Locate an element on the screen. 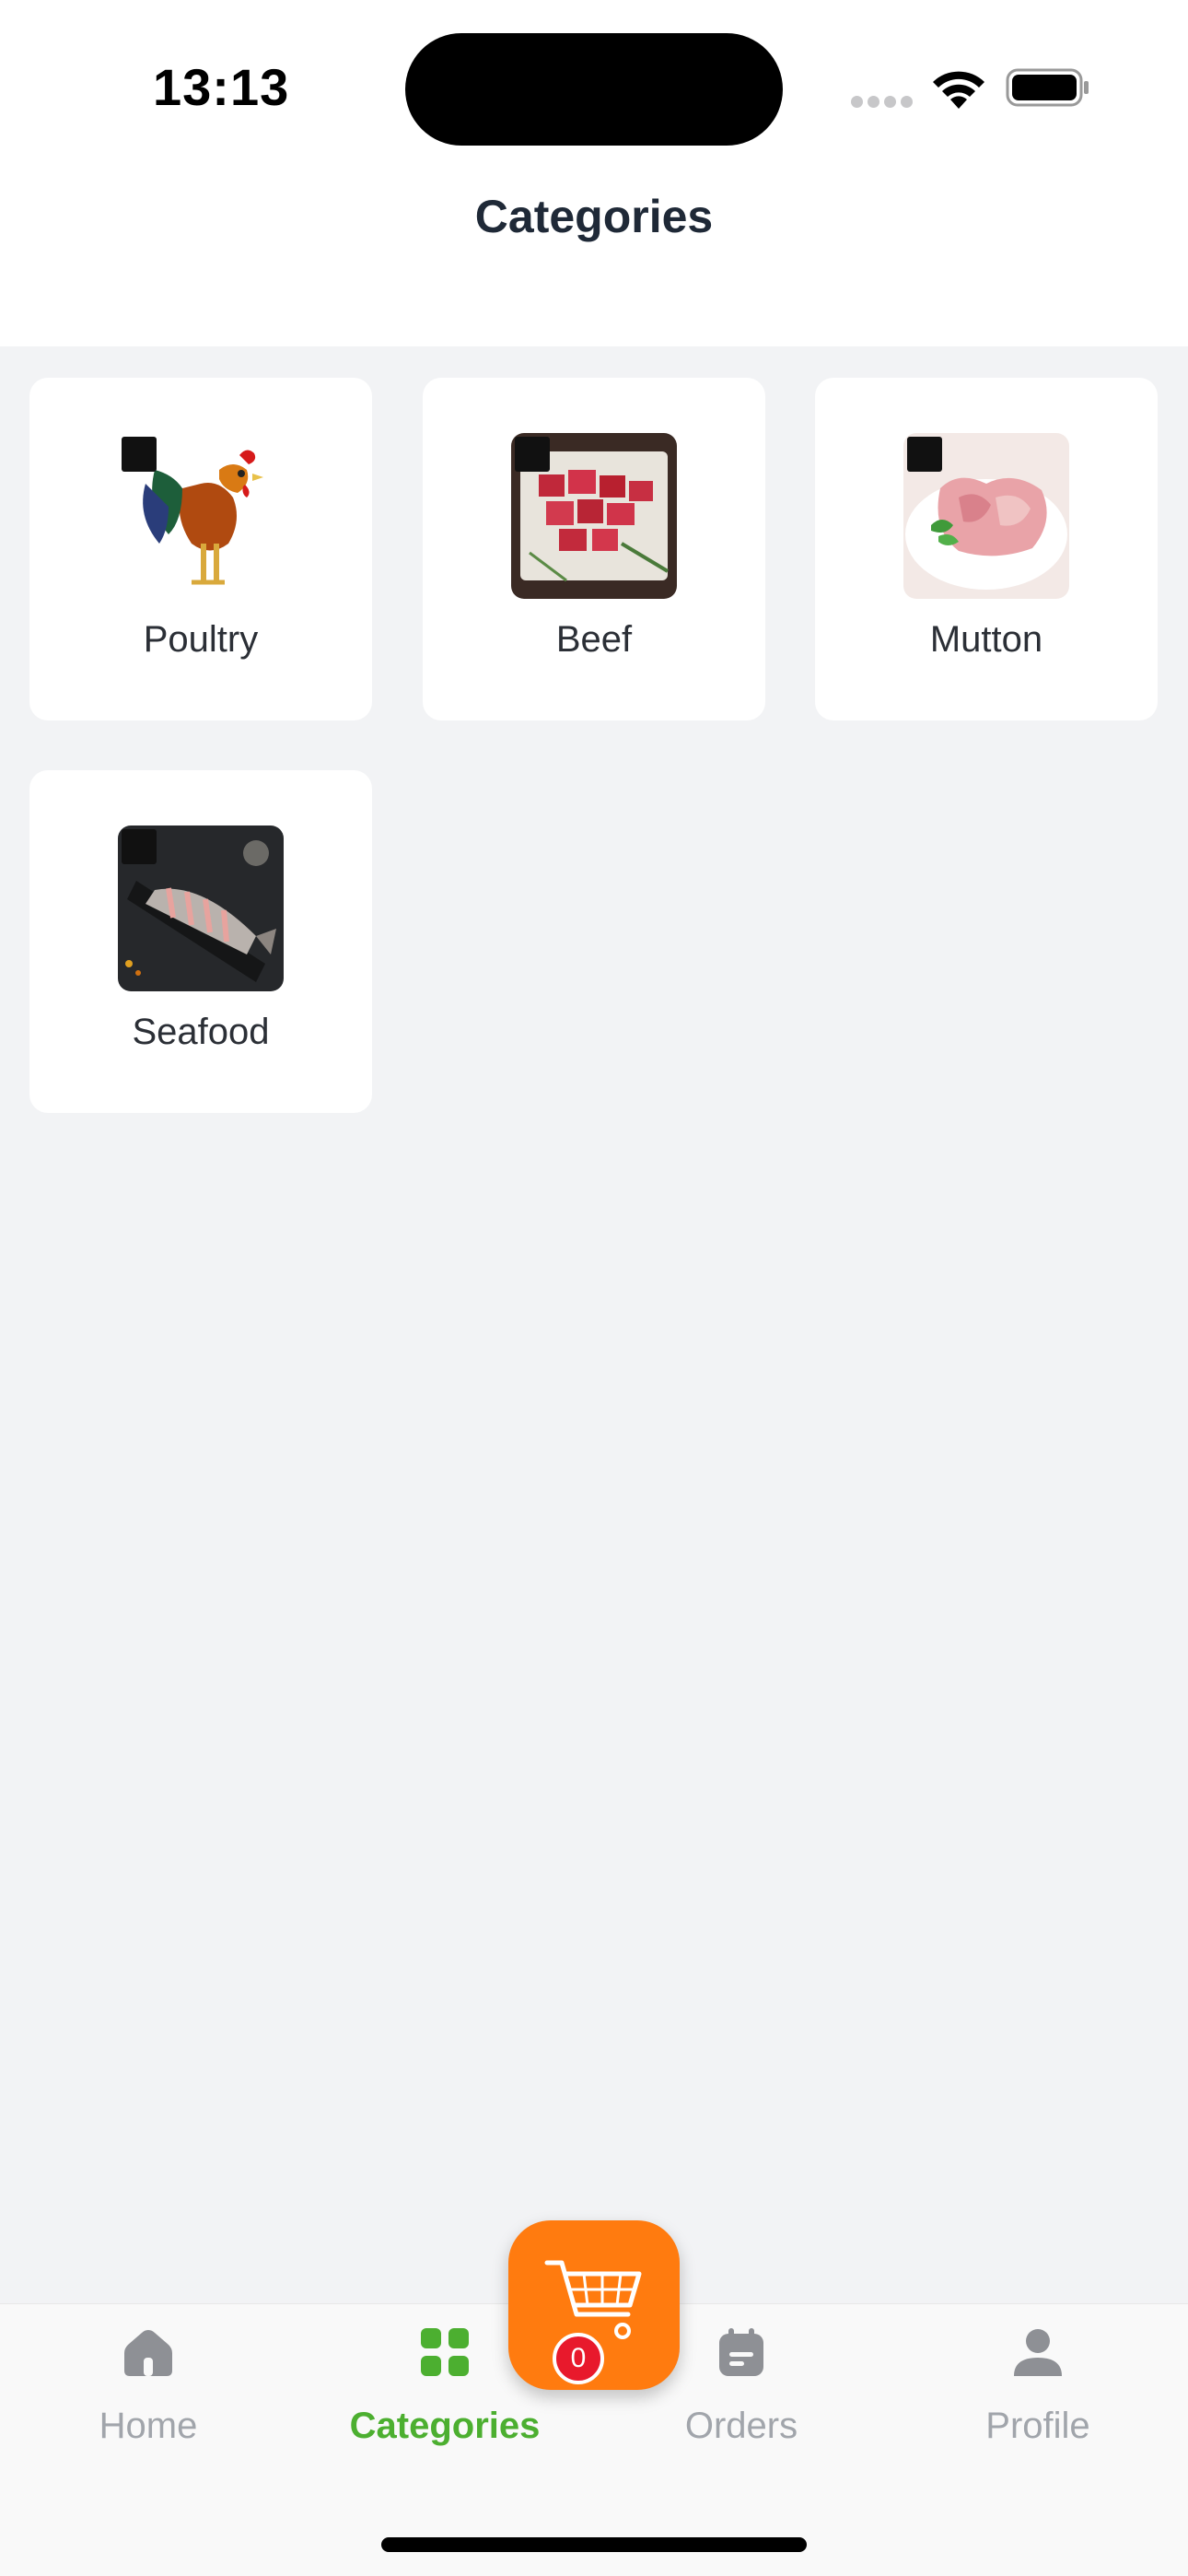 This screenshot has height=2576, width=1188. status-time: 13:13 is located at coordinates (221, 87).